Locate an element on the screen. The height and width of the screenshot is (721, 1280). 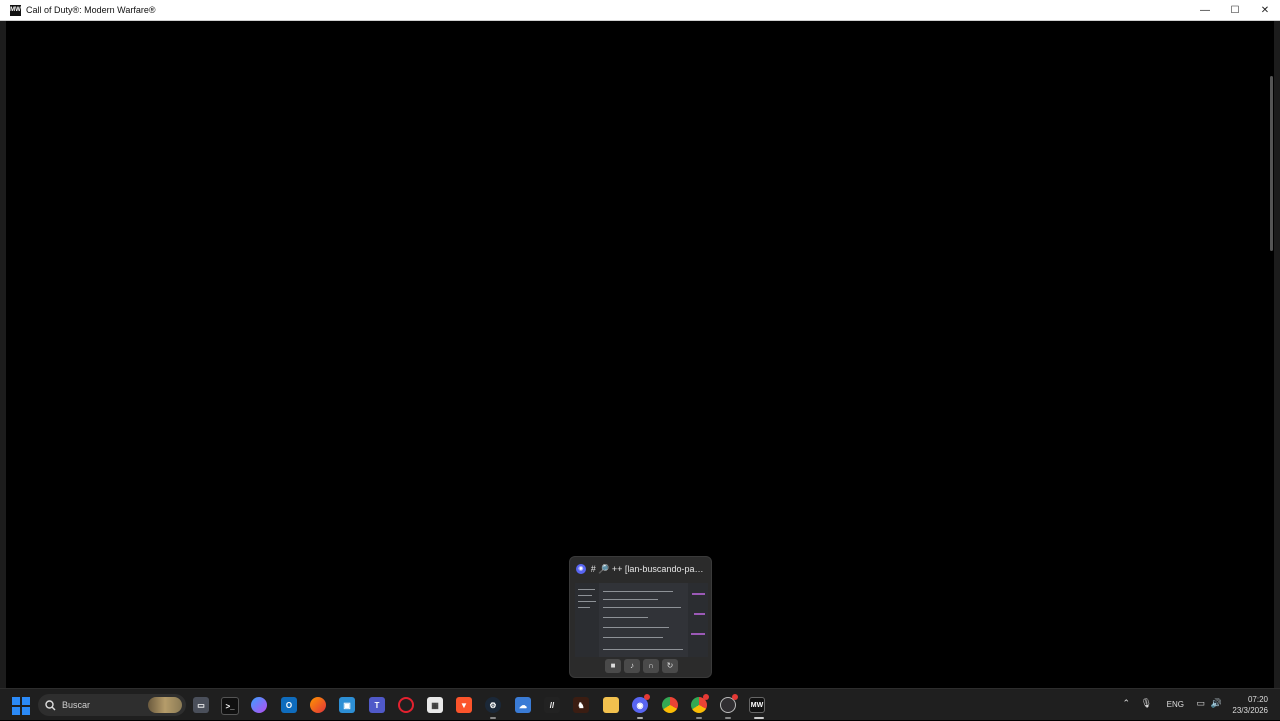
game-launcher-icon: ♞ is located at coordinates (581, 705).